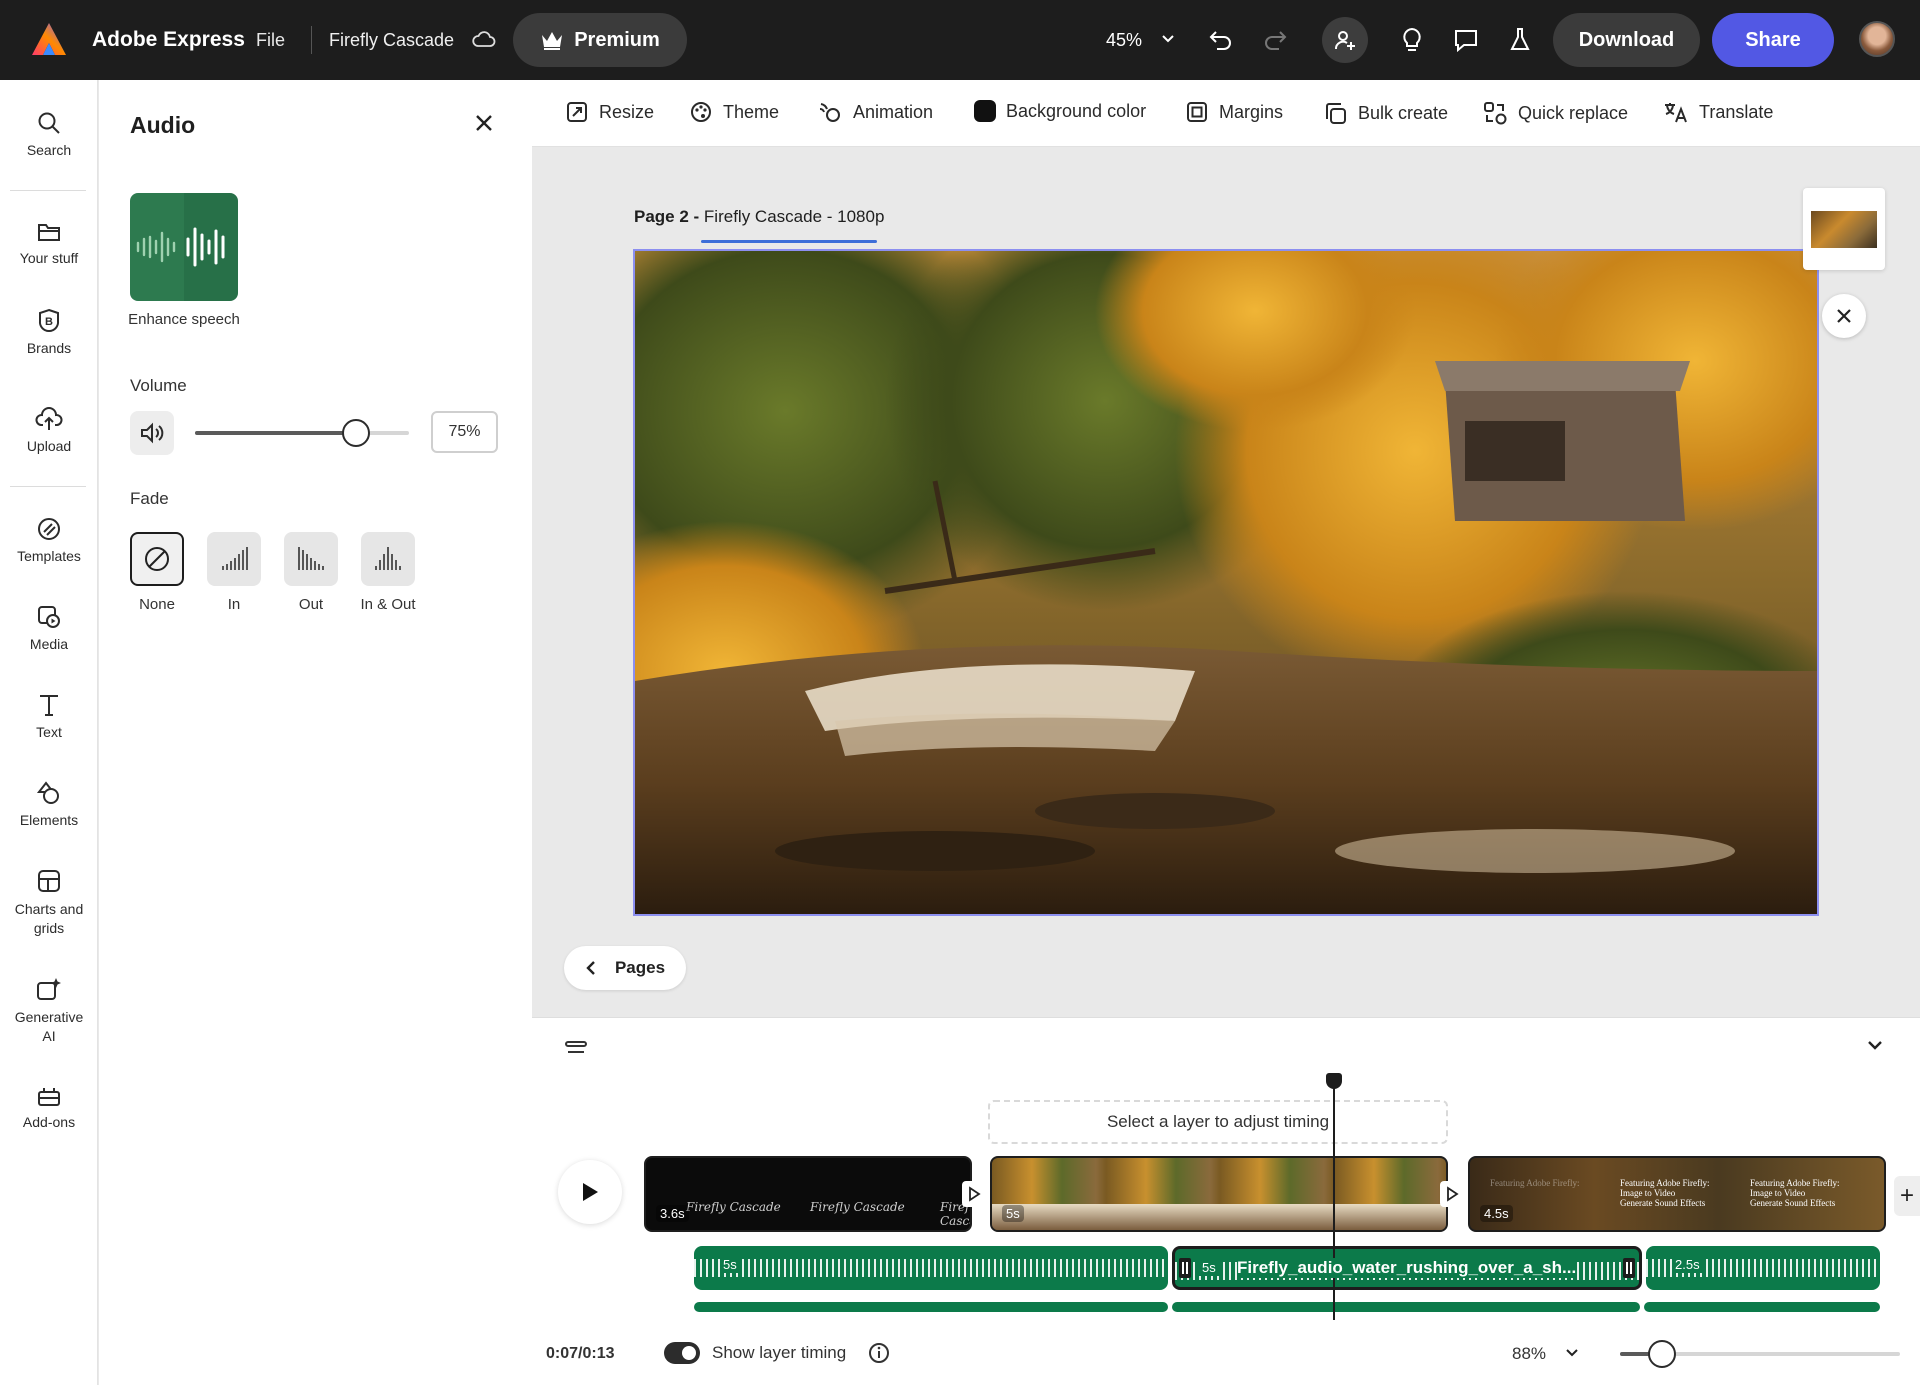 The image size is (1920, 1385). I want to click on fade-in-out-icon, so click(388, 558).